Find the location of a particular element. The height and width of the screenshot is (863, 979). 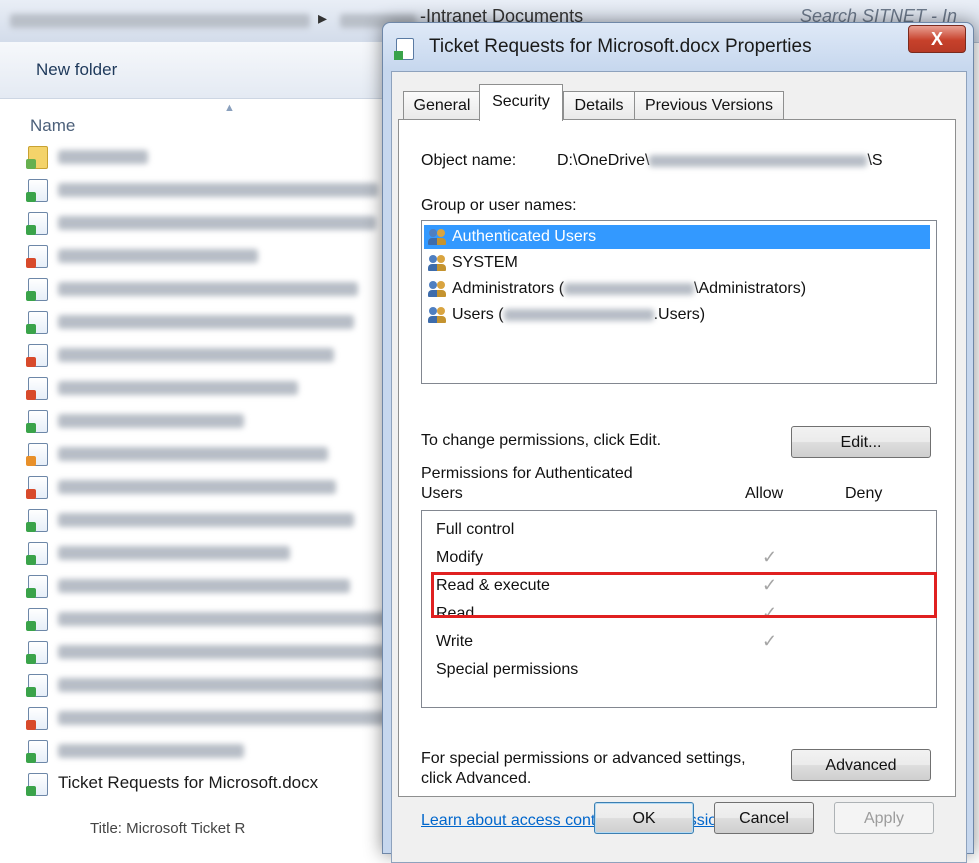

column-name-header: Name is located at coordinates (52, 126).